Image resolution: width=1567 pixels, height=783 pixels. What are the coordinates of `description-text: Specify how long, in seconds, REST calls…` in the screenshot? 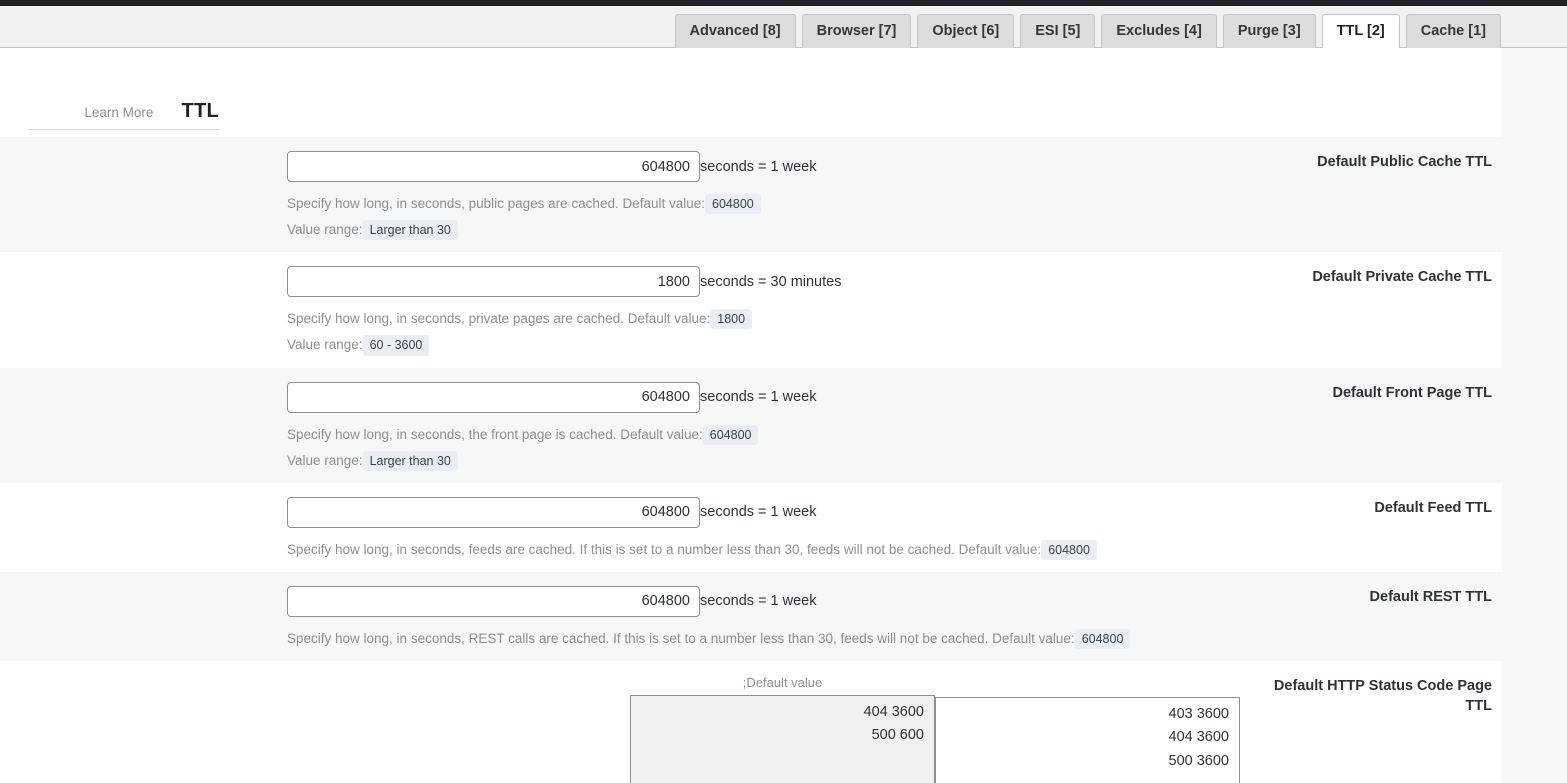 It's located at (681, 638).